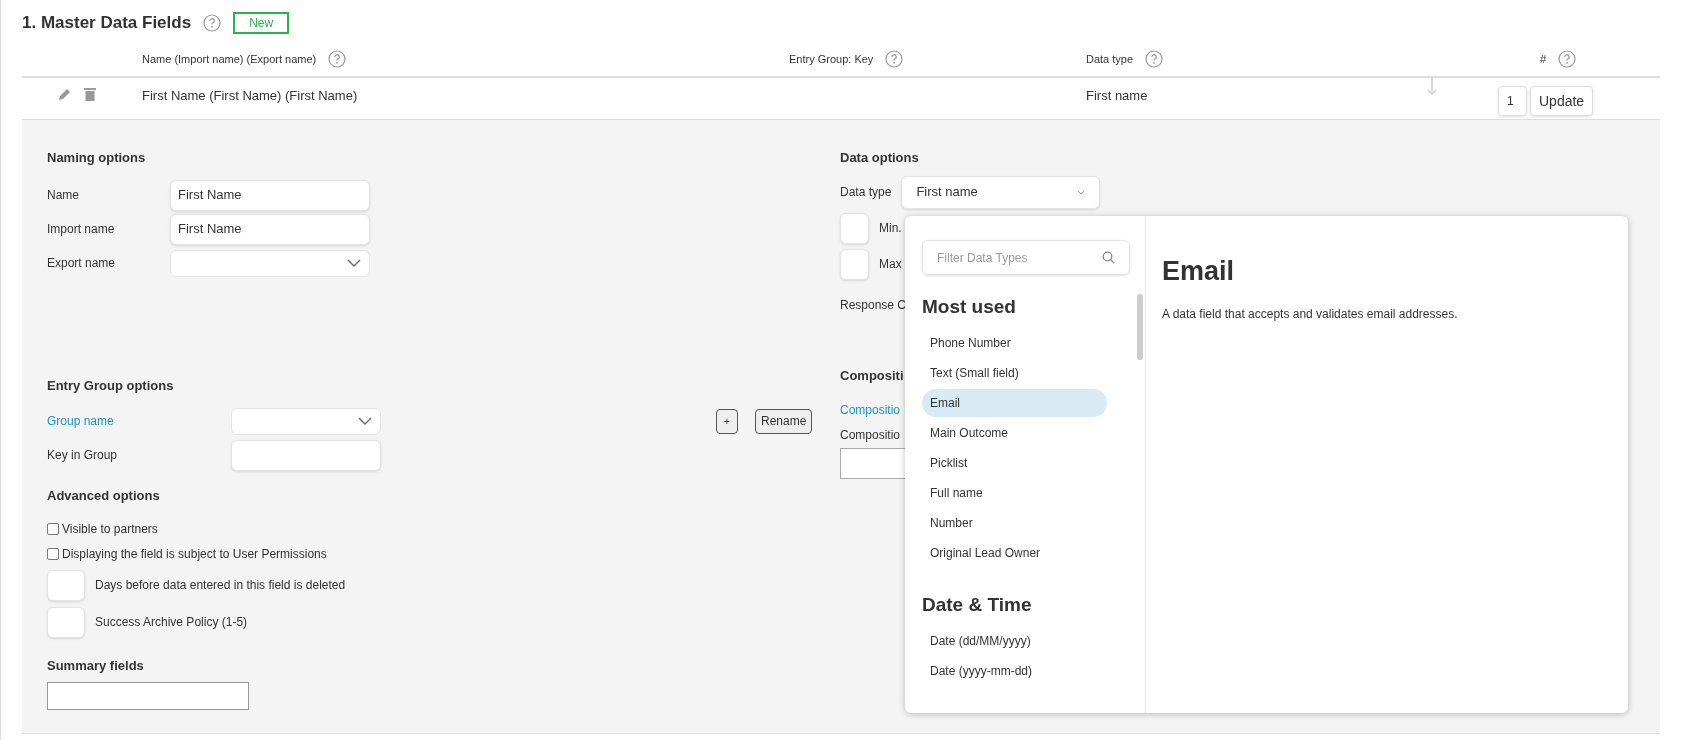 The height and width of the screenshot is (740, 1685). I want to click on column-header: Data type, so click(1110, 59).